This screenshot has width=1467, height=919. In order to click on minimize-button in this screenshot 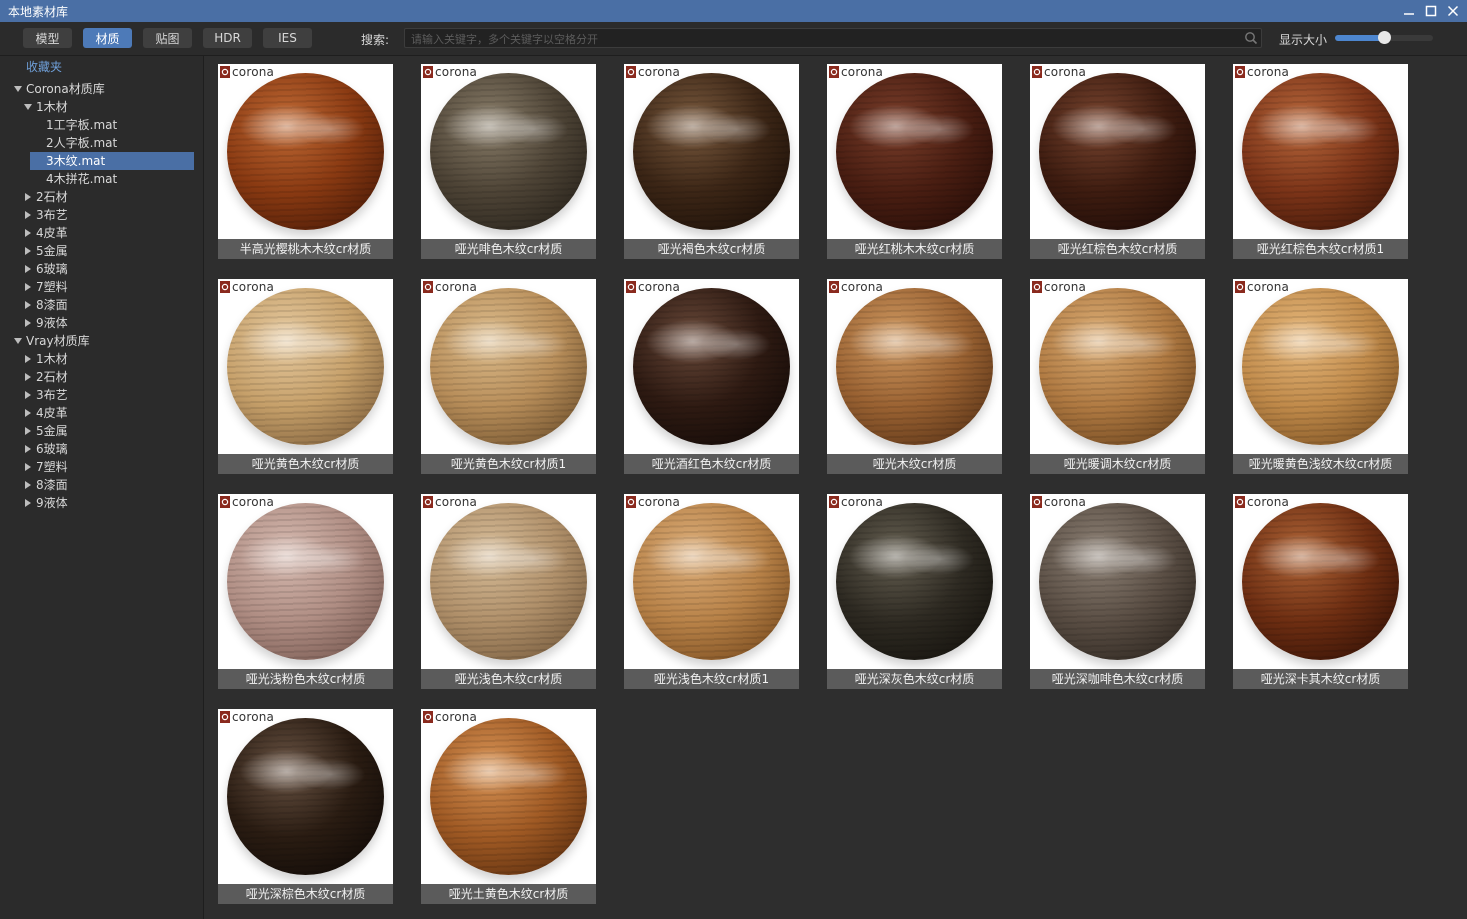, I will do `click(1409, 11)`.